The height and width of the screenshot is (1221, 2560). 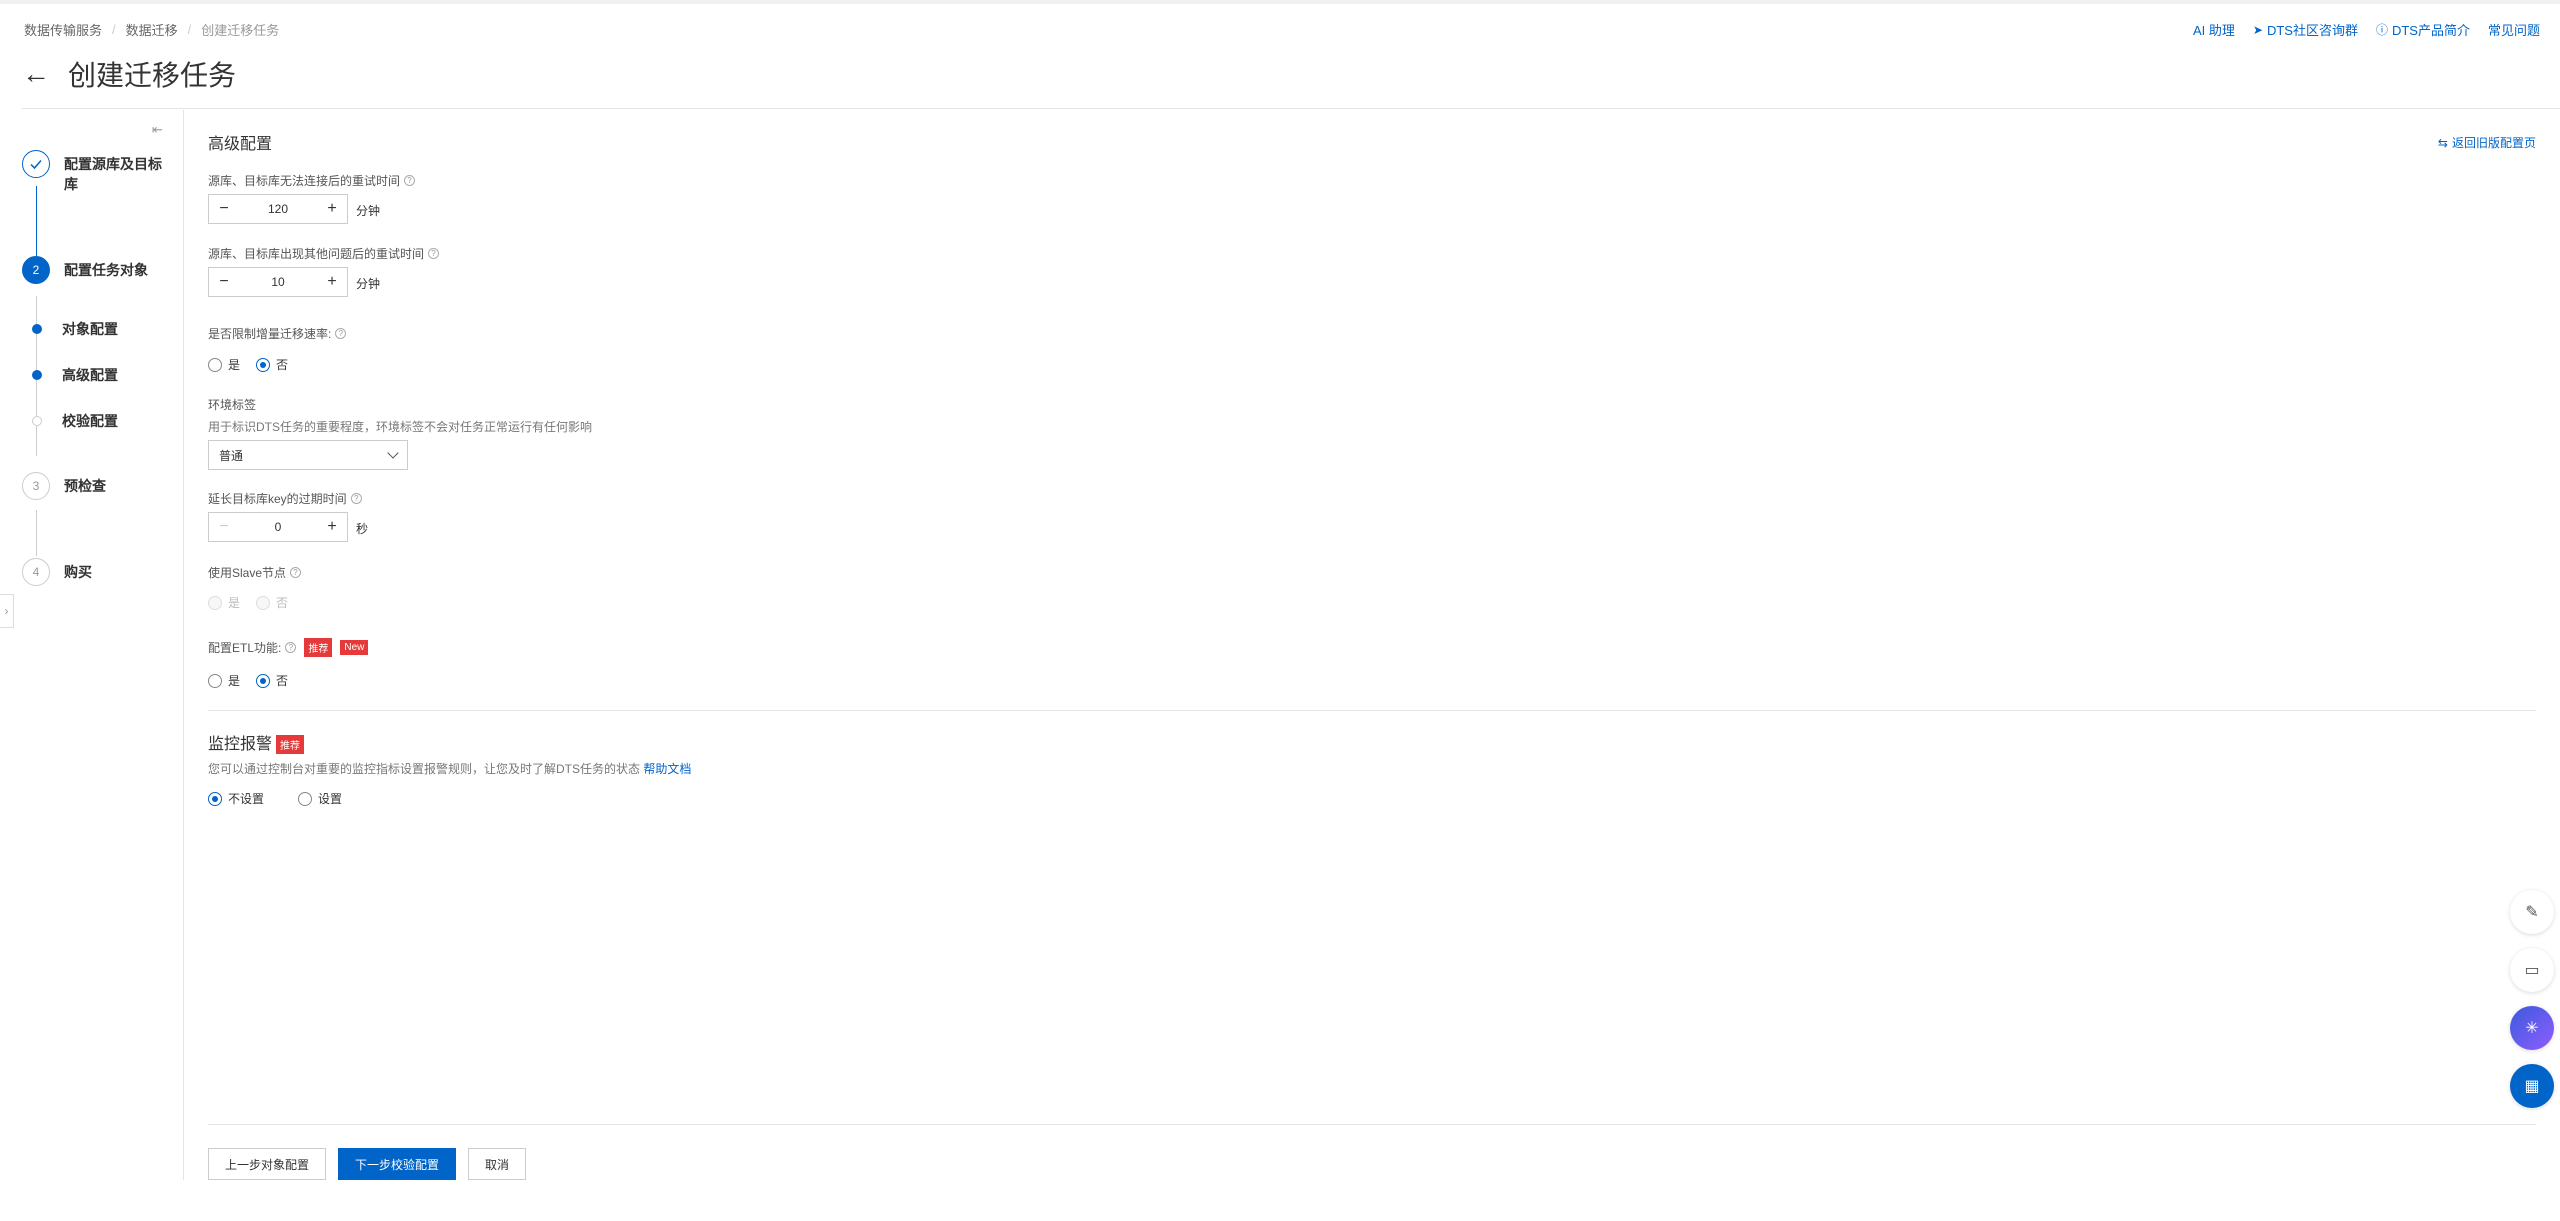 I want to click on env-tag-hint: 用于标识DTS任务的重要程度，环境标签不会对任务正常运行有任何影响, so click(x=400, y=427).